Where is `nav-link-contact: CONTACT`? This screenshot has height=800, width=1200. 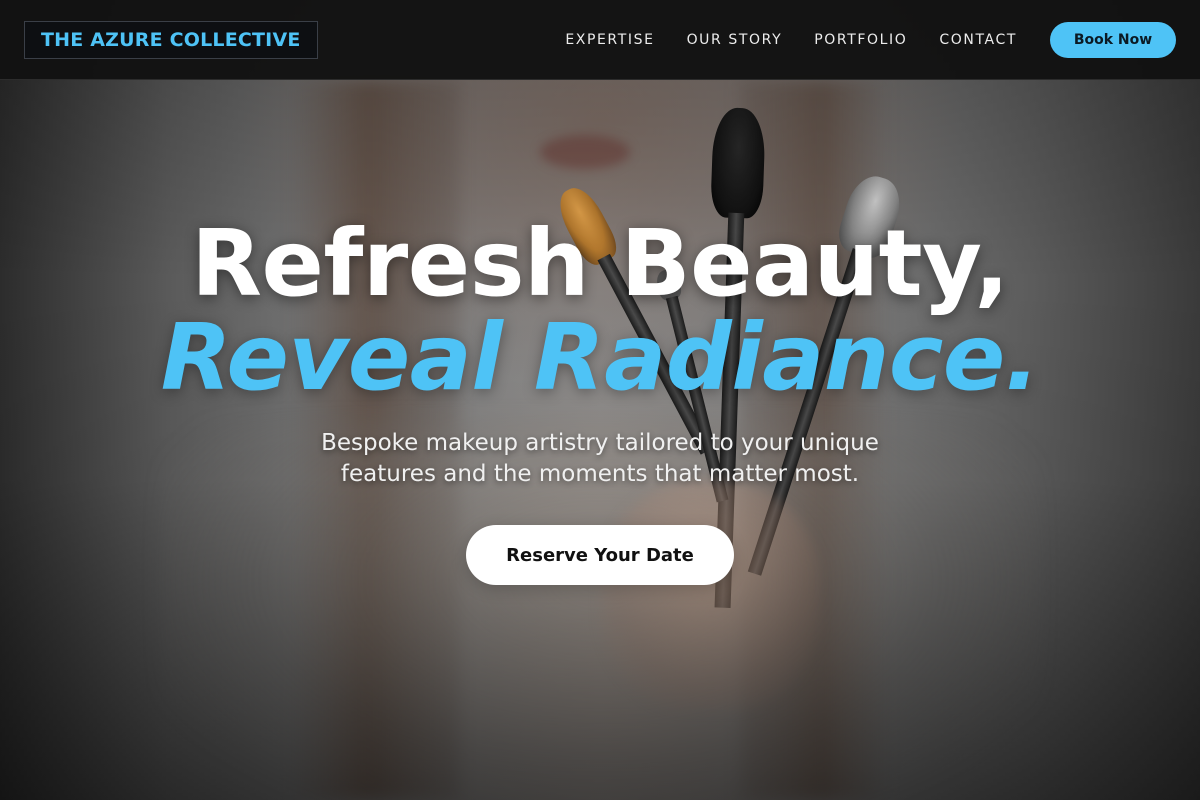
nav-link-contact: CONTACT is located at coordinates (978, 40).